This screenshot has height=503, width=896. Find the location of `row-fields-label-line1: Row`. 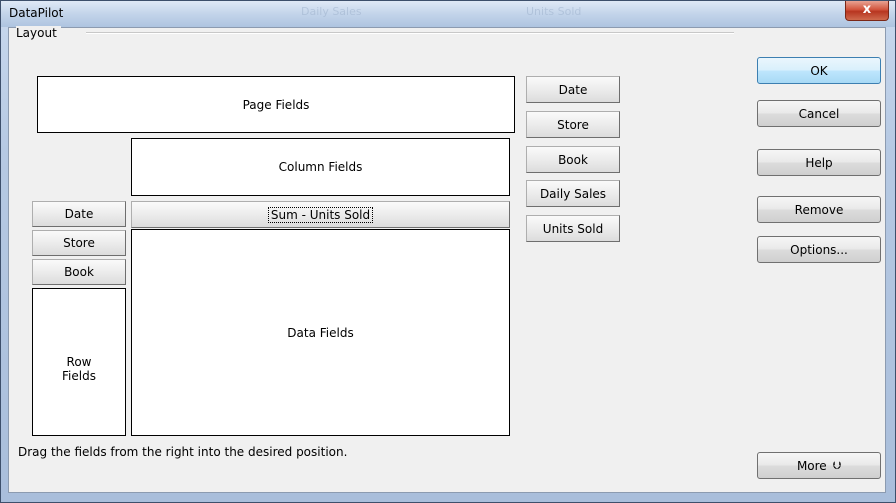

row-fields-label-line1: Row is located at coordinates (79, 362).